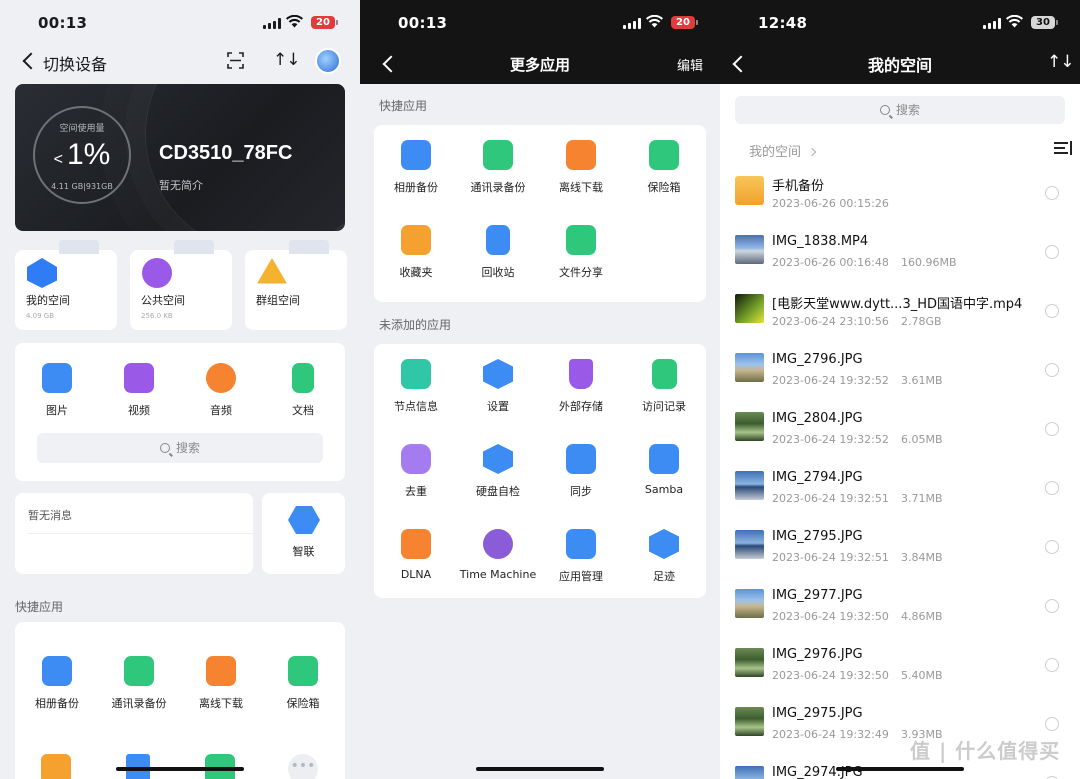 This screenshot has height=779, width=1080. I want to click on file-date: 2023-06-26 00:16:48, so click(830, 262).